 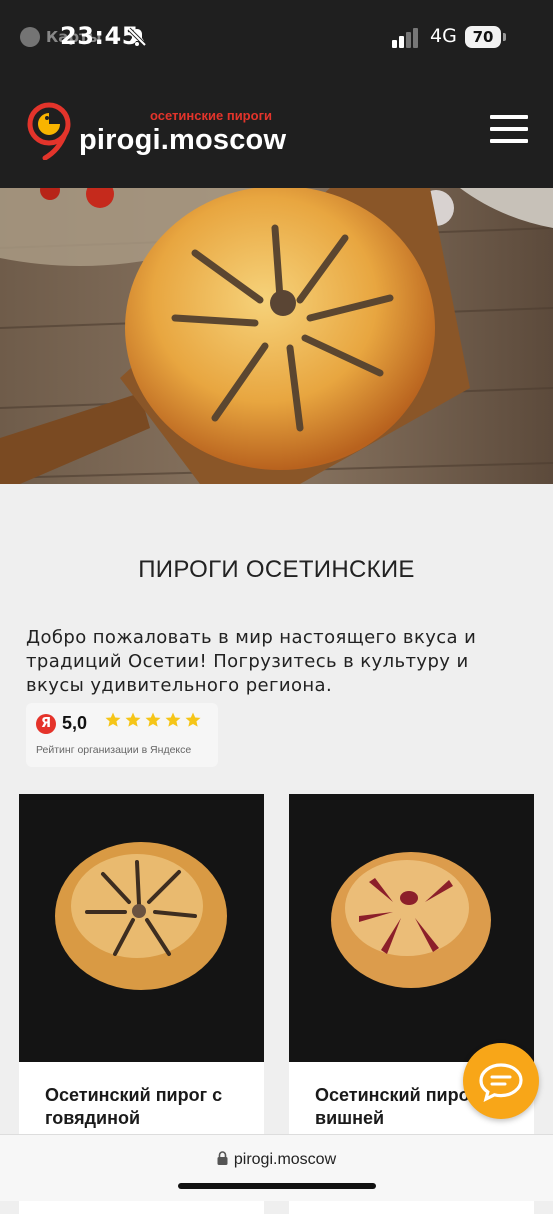 What do you see at coordinates (509, 130) in the screenshot?
I see `menu-button` at bounding box center [509, 130].